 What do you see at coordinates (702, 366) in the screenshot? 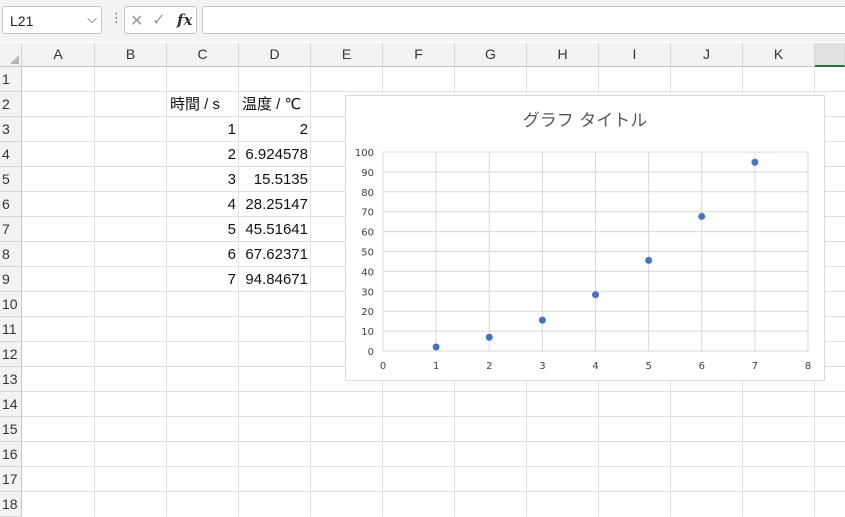
I see `x-tick-label: 6` at bounding box center [702, 366].